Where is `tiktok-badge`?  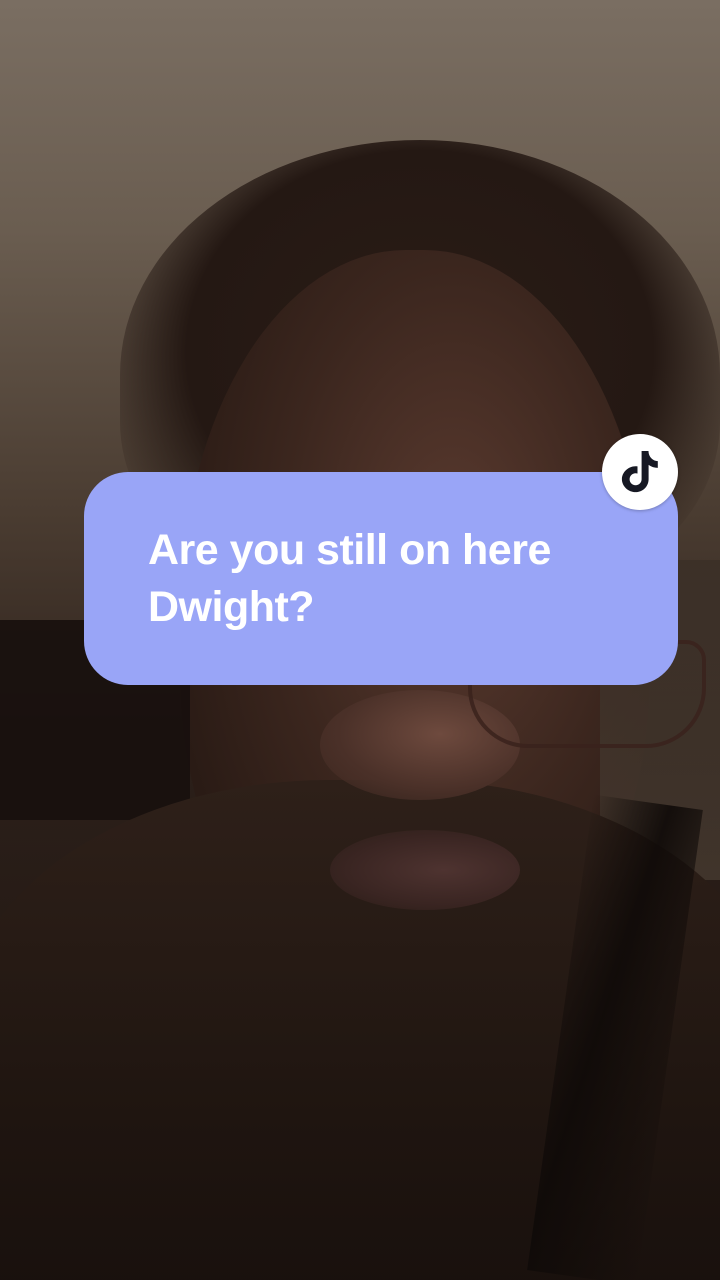 tiktok-badge is located at coordinates (640, 472).